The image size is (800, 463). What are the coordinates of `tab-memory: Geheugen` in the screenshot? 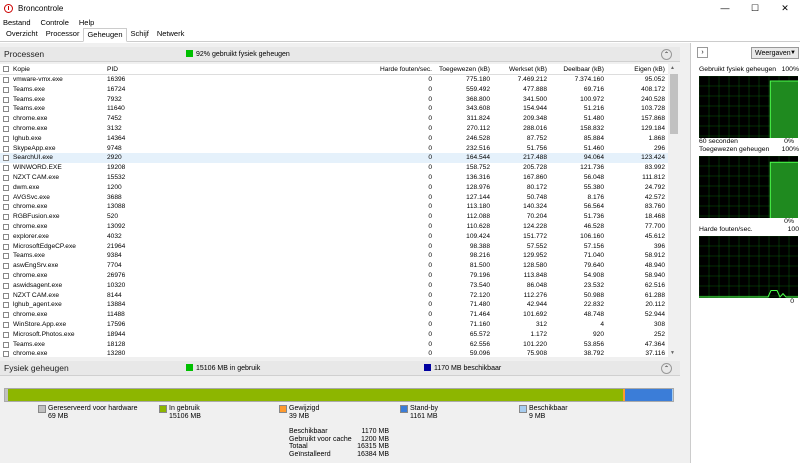 It's located at (105, 35).